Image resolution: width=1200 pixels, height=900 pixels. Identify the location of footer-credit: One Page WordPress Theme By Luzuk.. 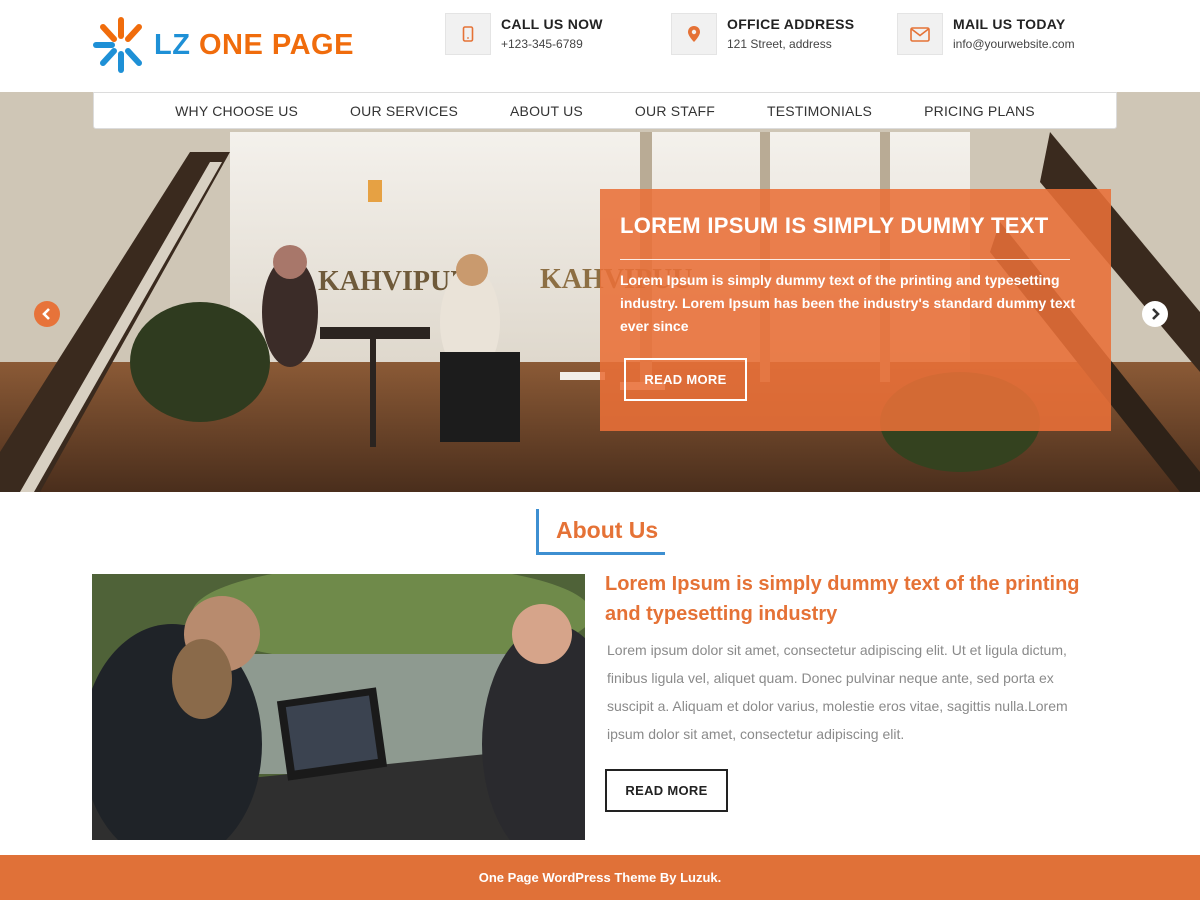
(600, 877).